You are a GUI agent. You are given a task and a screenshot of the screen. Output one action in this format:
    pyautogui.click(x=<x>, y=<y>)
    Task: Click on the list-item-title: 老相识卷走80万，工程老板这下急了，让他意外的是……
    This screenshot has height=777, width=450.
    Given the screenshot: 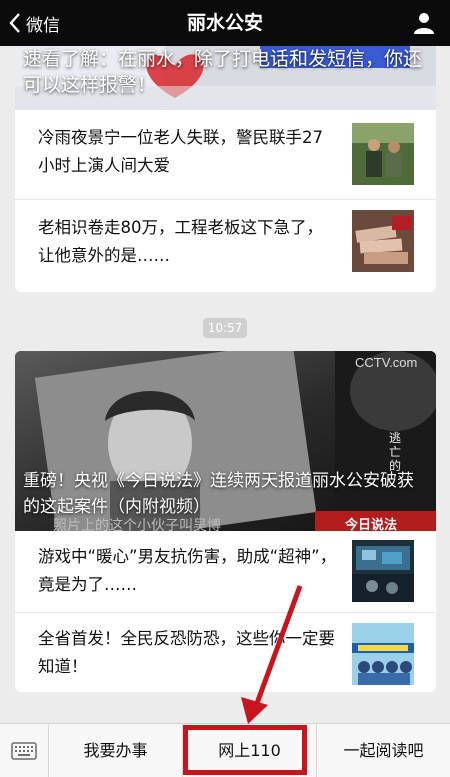 What is the action you would take?
    pyautogui.click(x=180, y=241)
    